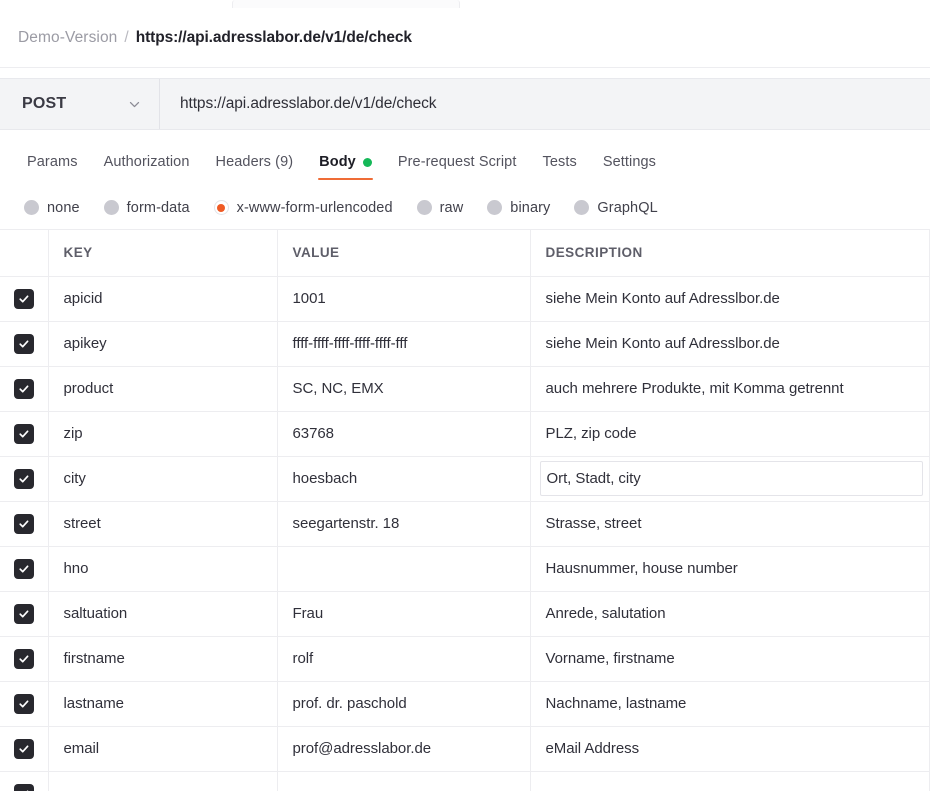 The height and width of the screenshot is (791, 930). I want to click on body-type-none: none, so click(52, 208).